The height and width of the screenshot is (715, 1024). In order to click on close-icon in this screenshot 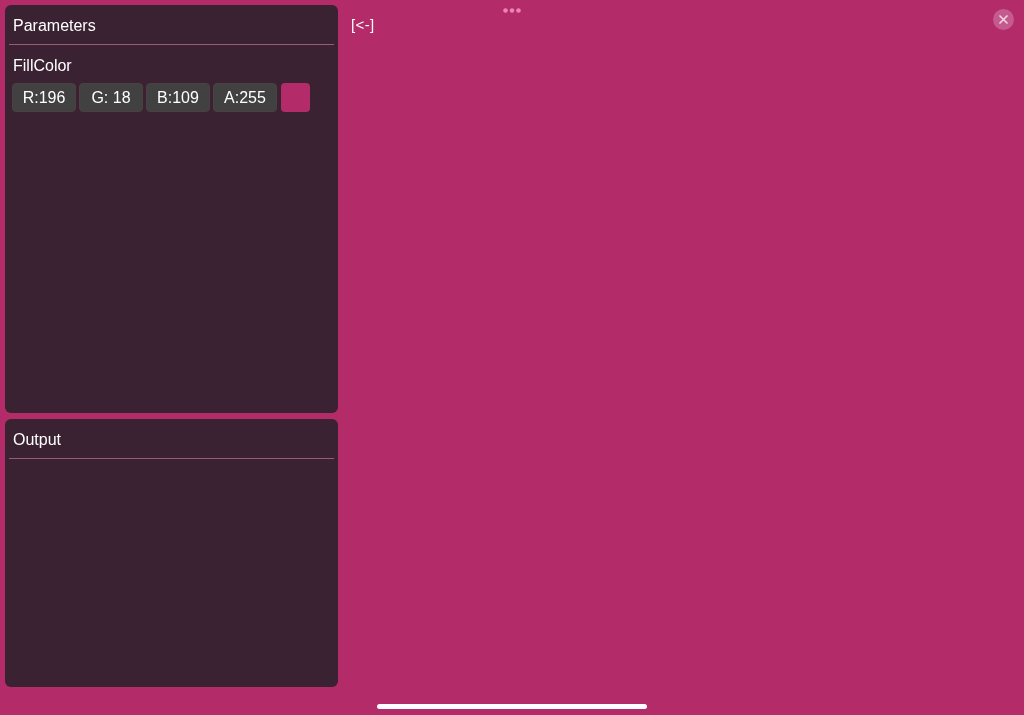, I will do `click(1003, 19)`.